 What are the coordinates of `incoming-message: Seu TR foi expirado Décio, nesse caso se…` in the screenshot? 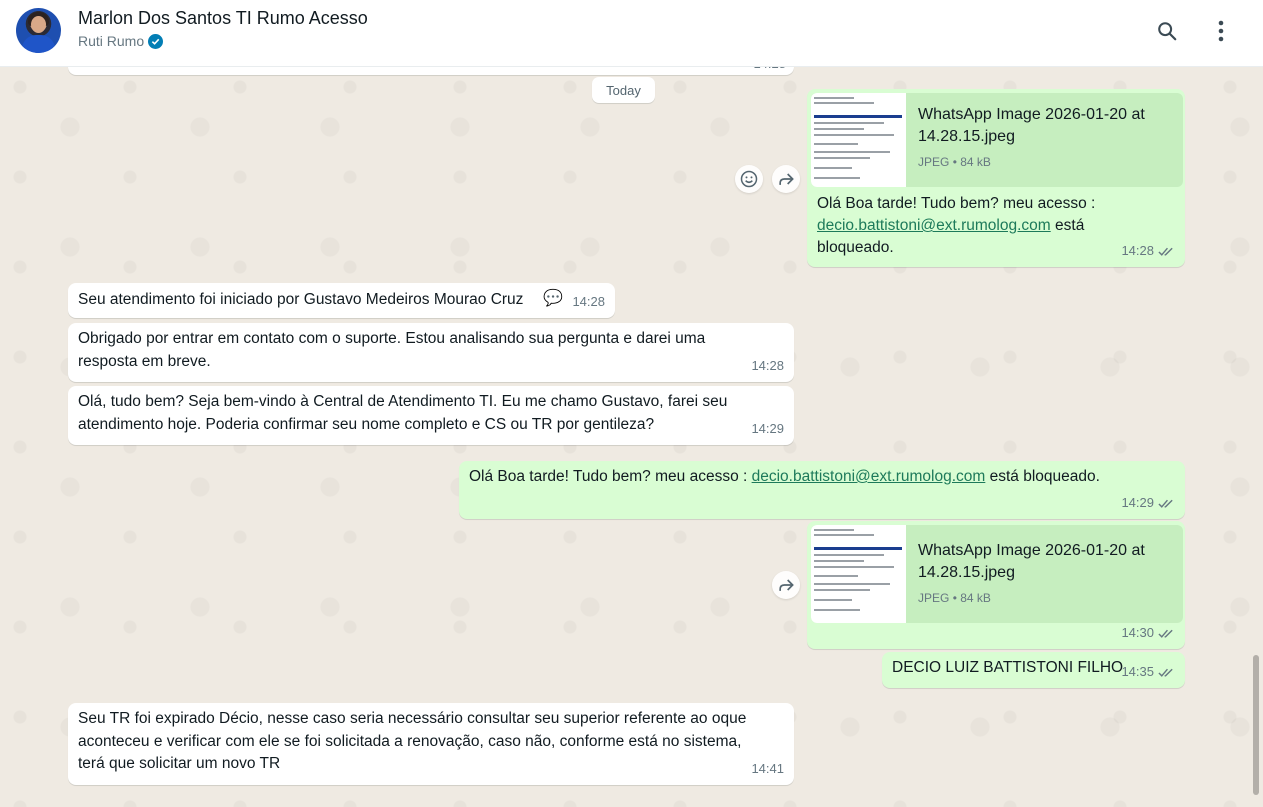 It's located at (431, 744).